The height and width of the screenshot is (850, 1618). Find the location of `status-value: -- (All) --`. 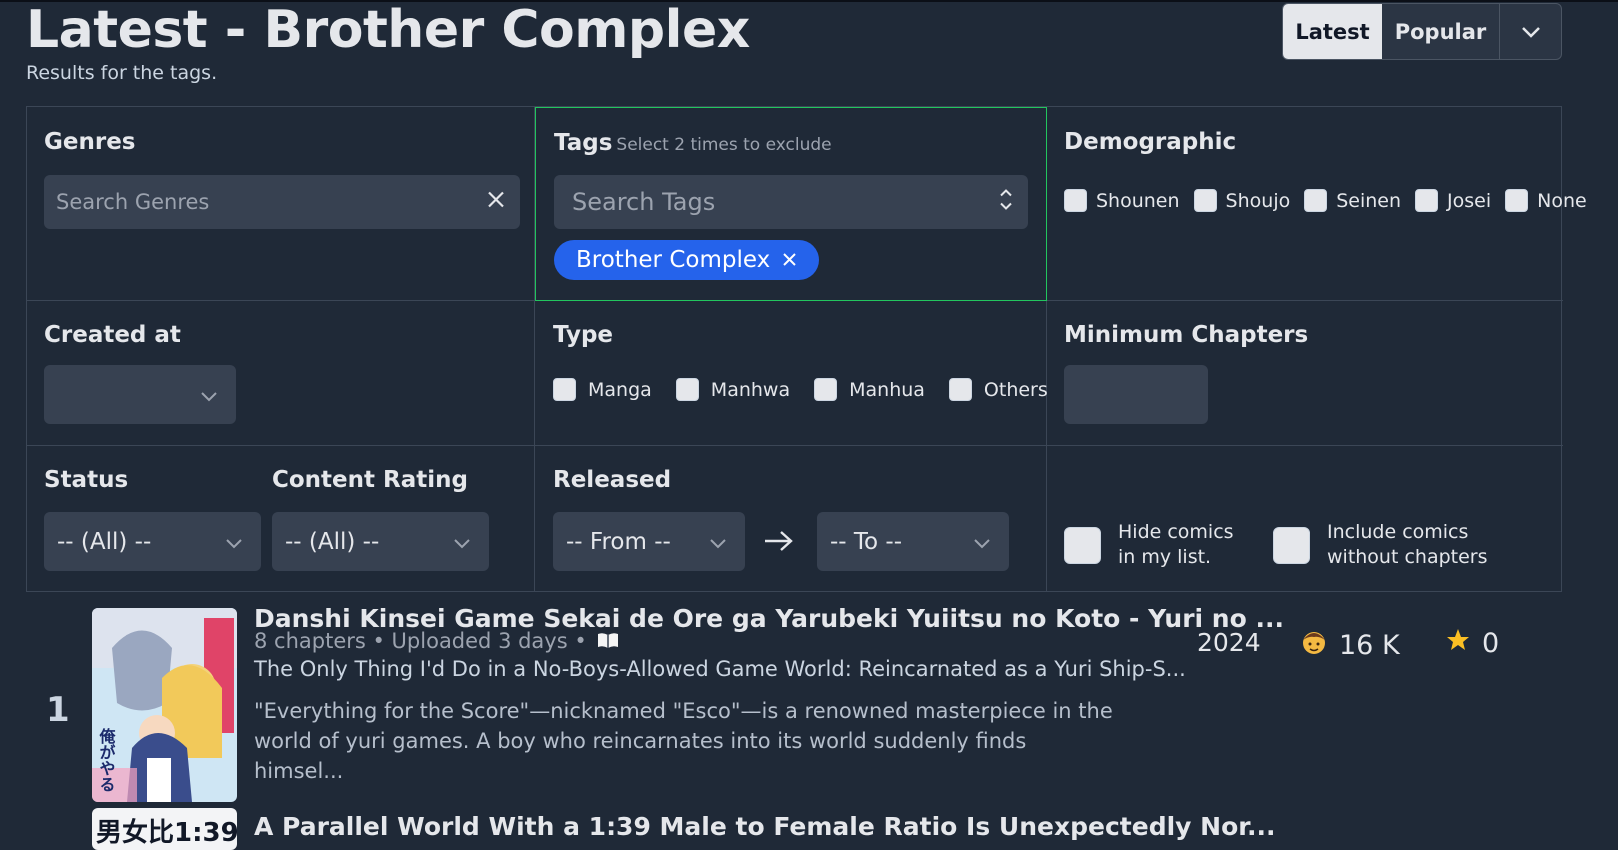

status-value: -- (All) -- is located at coordinates (104, 541).